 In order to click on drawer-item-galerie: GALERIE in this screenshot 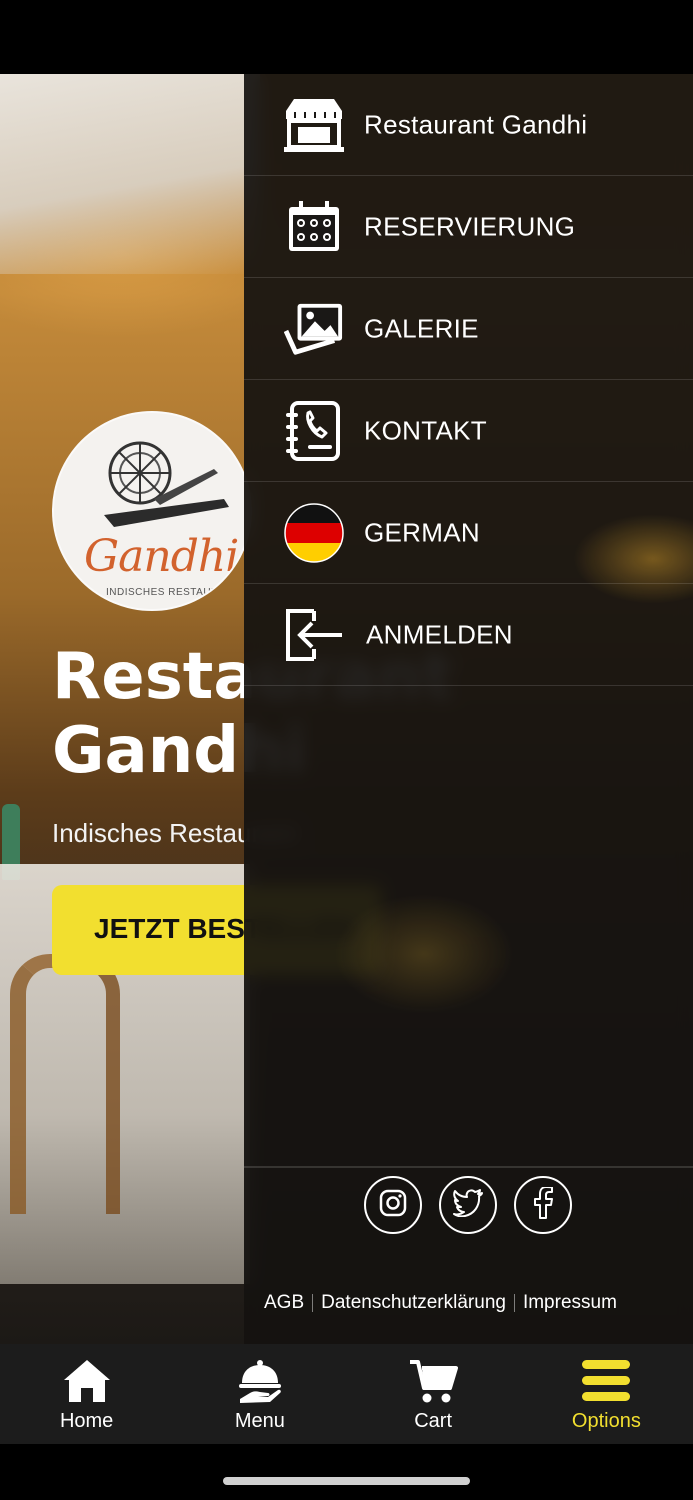, I will do `click(468, 329)`.